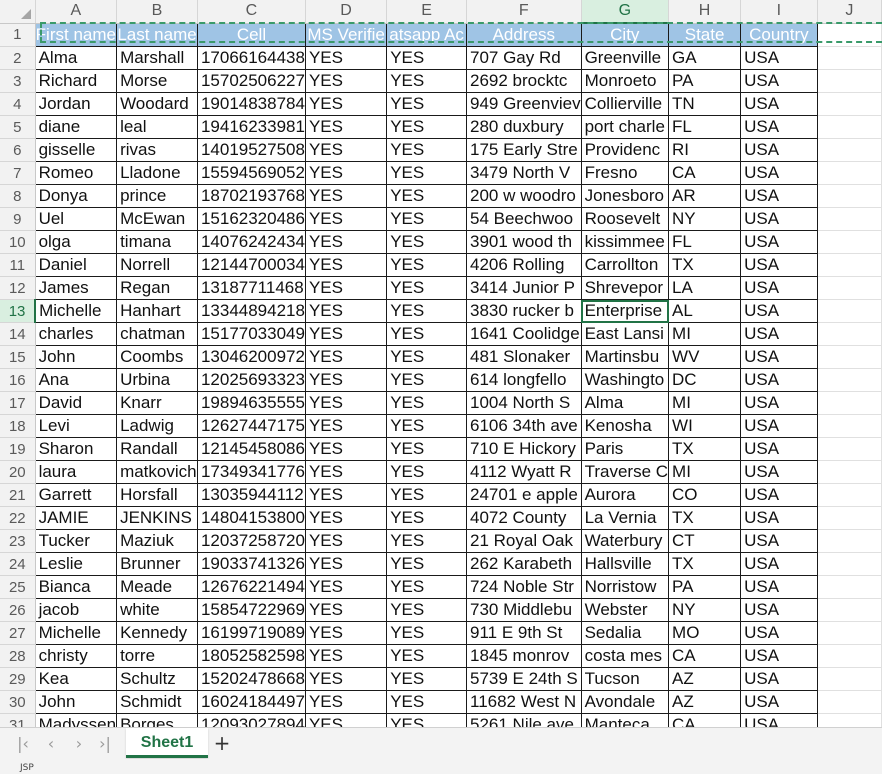 The width and height of the screenshot is (882, 774). I want to click on cell: Sedalia, so click(625, 633).